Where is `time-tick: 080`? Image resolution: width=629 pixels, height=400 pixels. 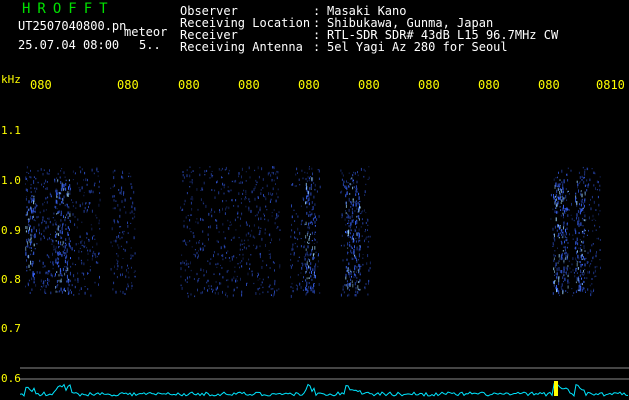 time-tick: 080 is located at coordinates (249, 85).